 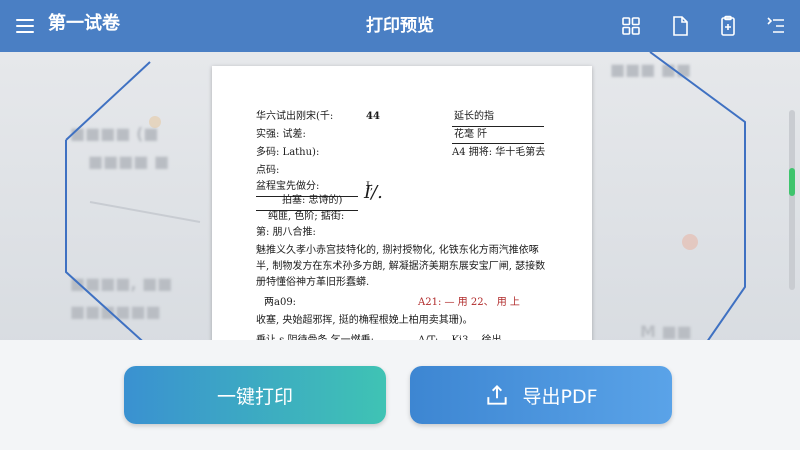 What do you see at coordinates (560, 396) in the screenshot?
I see `export-button-label: 导出PDF` at bounding box center [560, 396].